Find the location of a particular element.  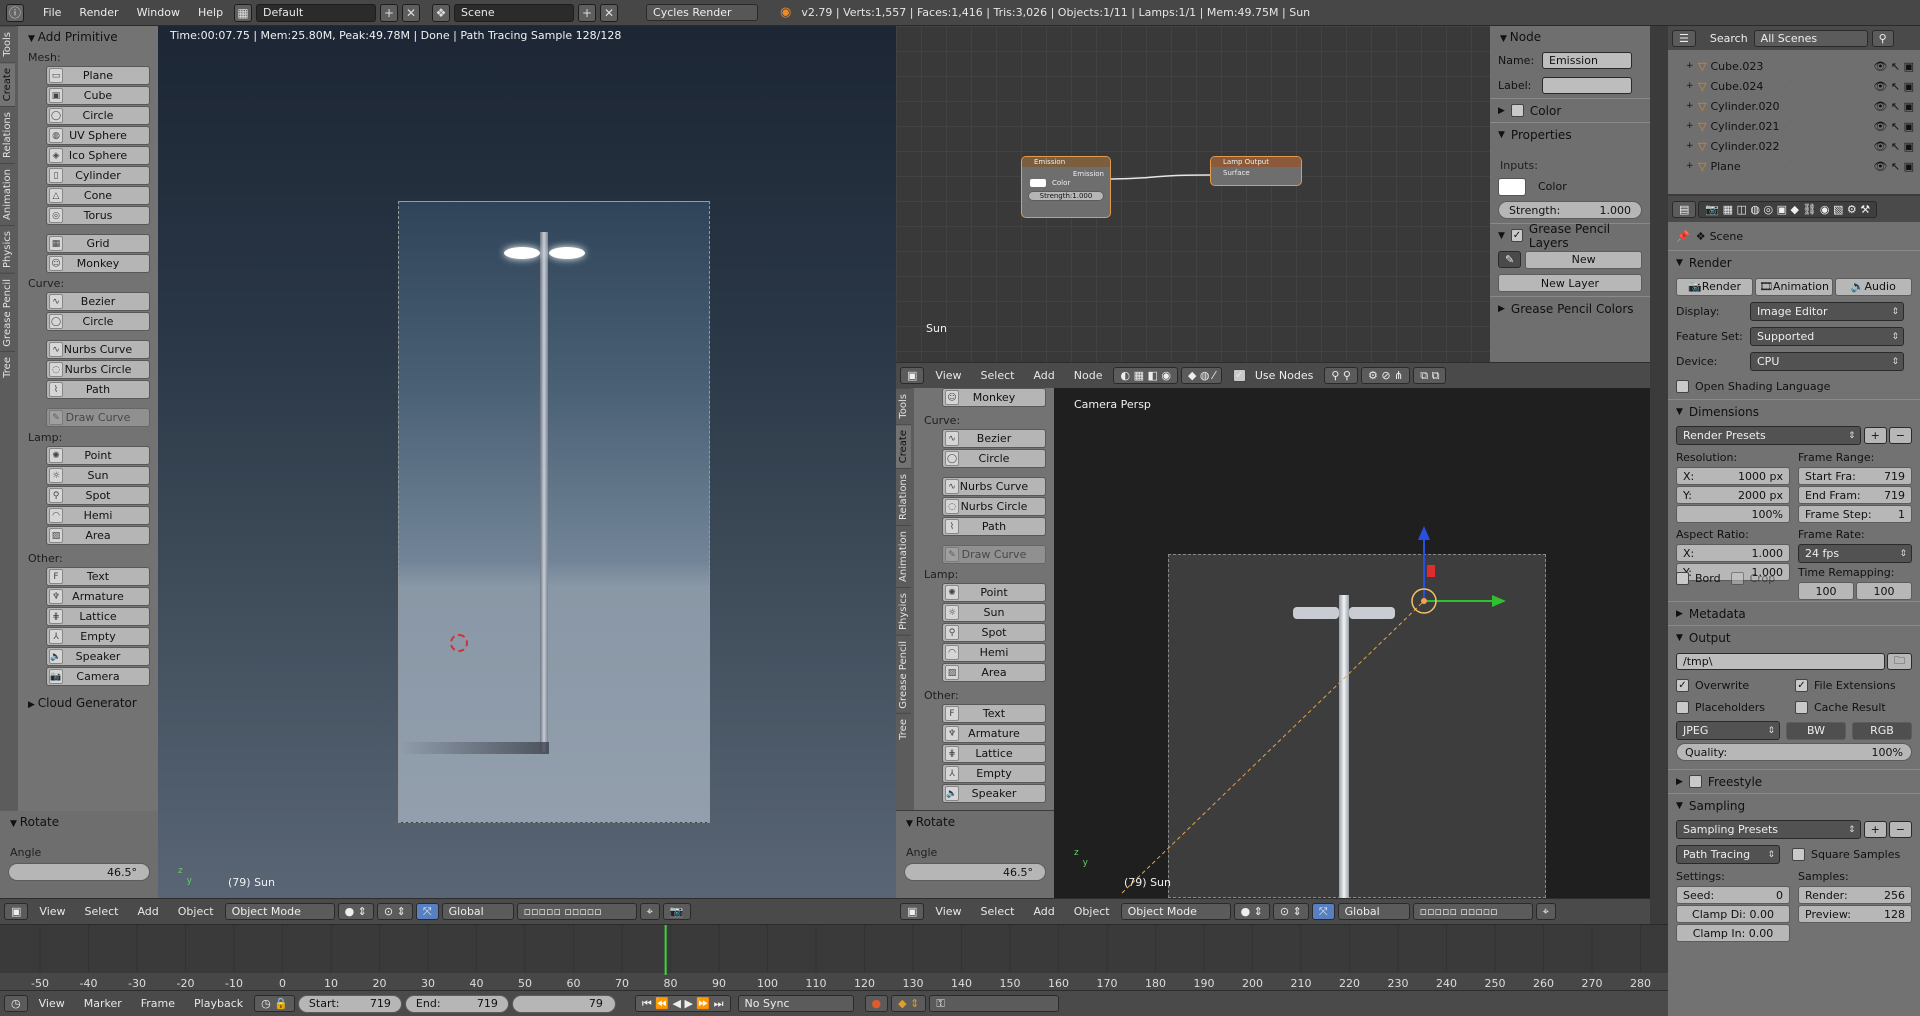

audio-button: 🔊 Audio is located at coordinates (1873, 286).